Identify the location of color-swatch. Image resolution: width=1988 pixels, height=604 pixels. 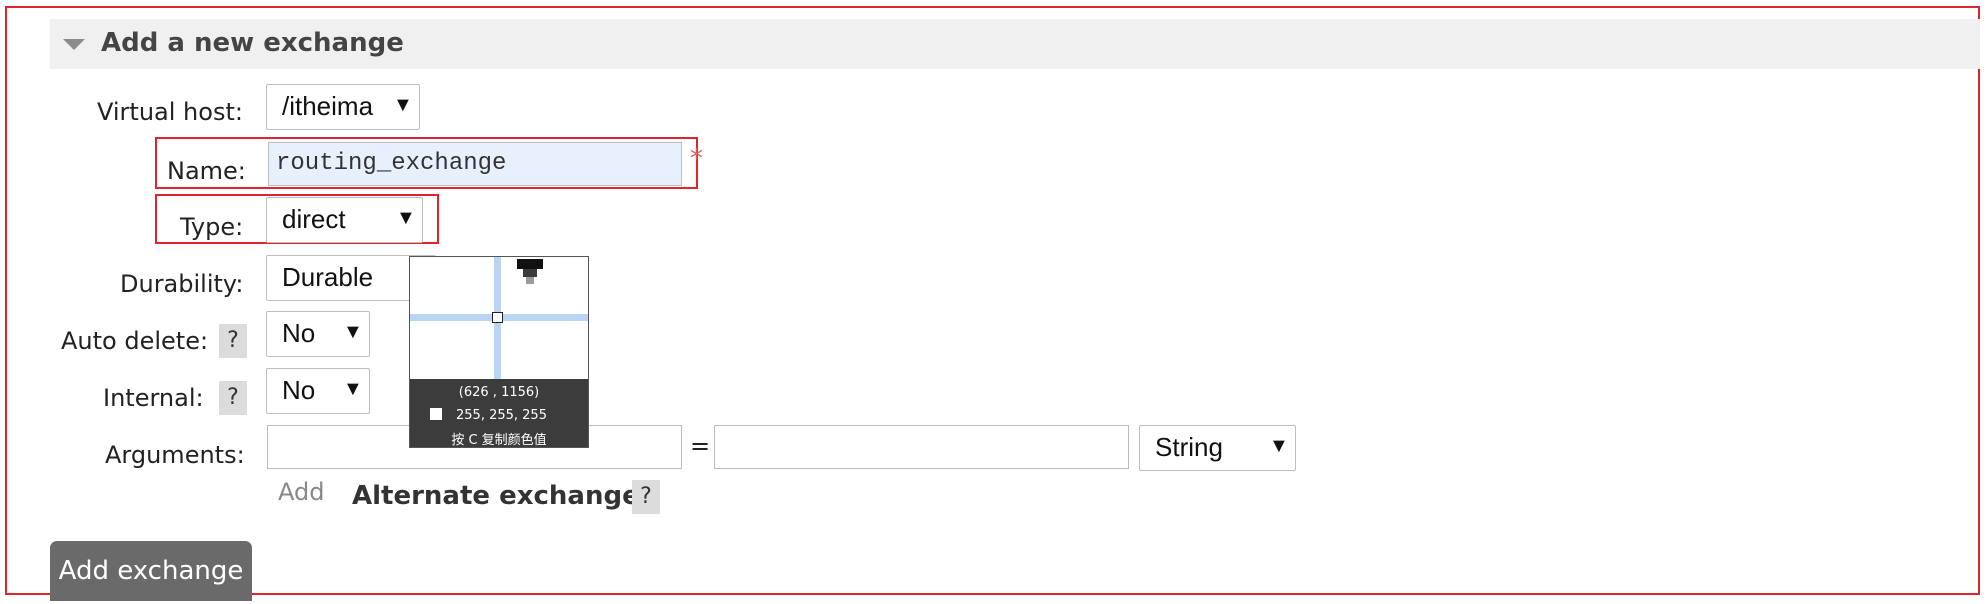
(436, 414).